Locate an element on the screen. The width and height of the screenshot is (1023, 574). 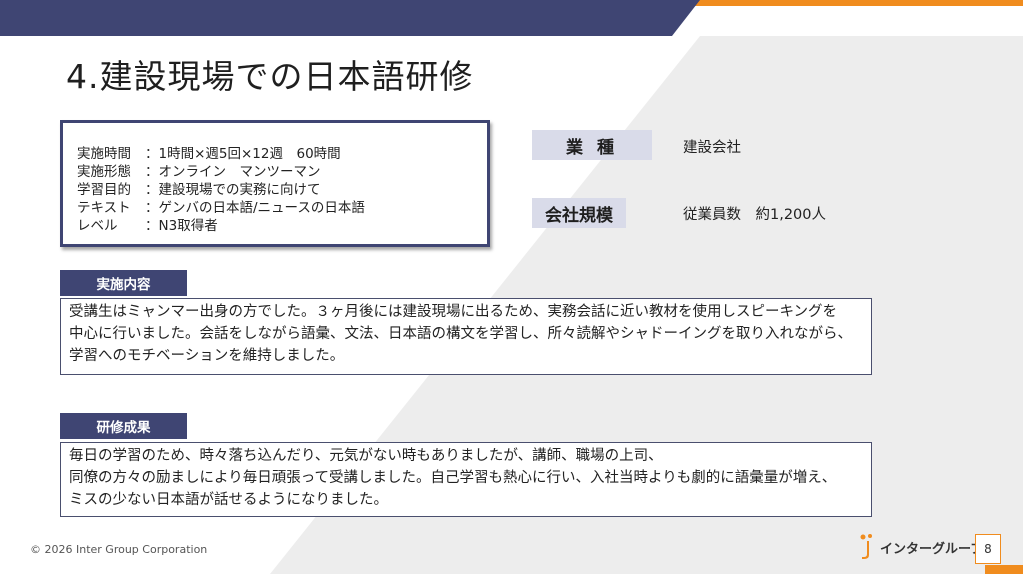
content-section-header: 実施内容 is located at coordinates (123, 283).